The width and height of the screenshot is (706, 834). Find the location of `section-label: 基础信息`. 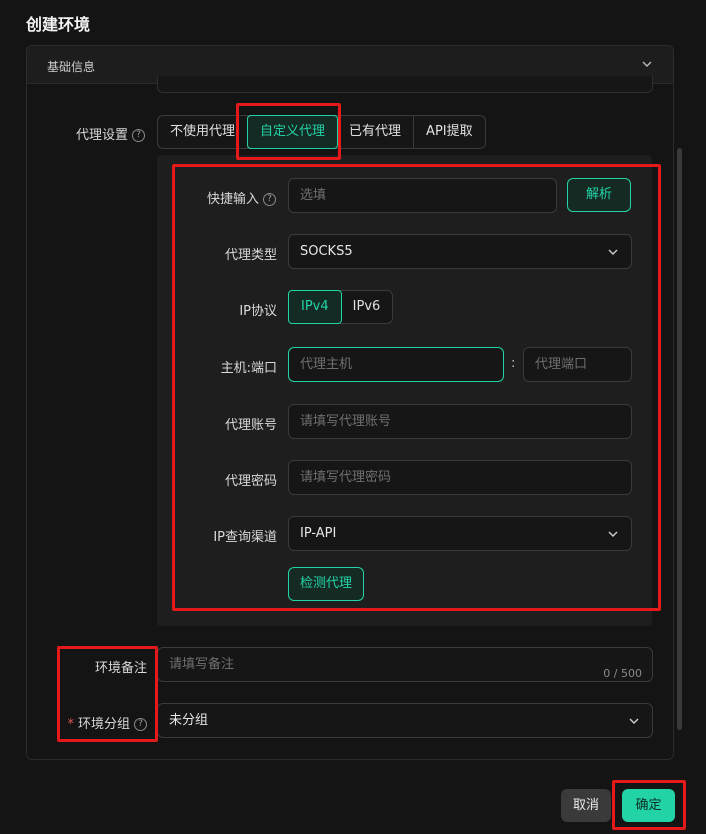

section-label: 基础信息 is located at coordinates (71, 67).